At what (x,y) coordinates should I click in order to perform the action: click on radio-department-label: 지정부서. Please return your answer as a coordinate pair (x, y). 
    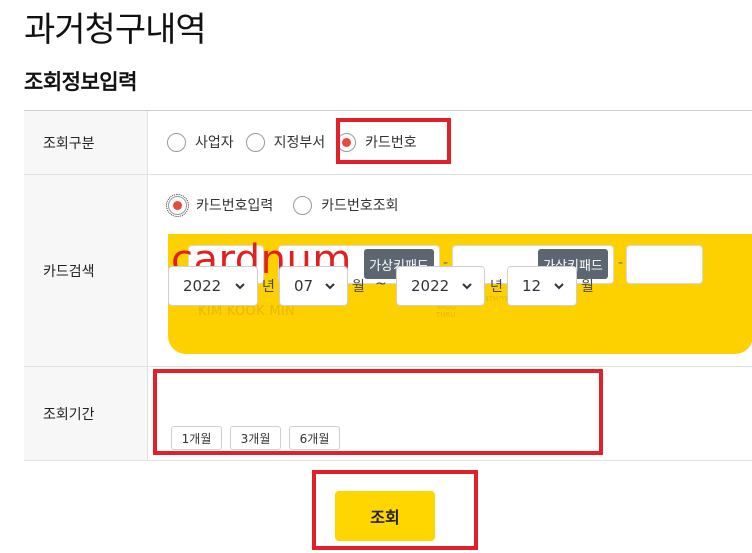
    Looking at the image, I should click on (299, 143).